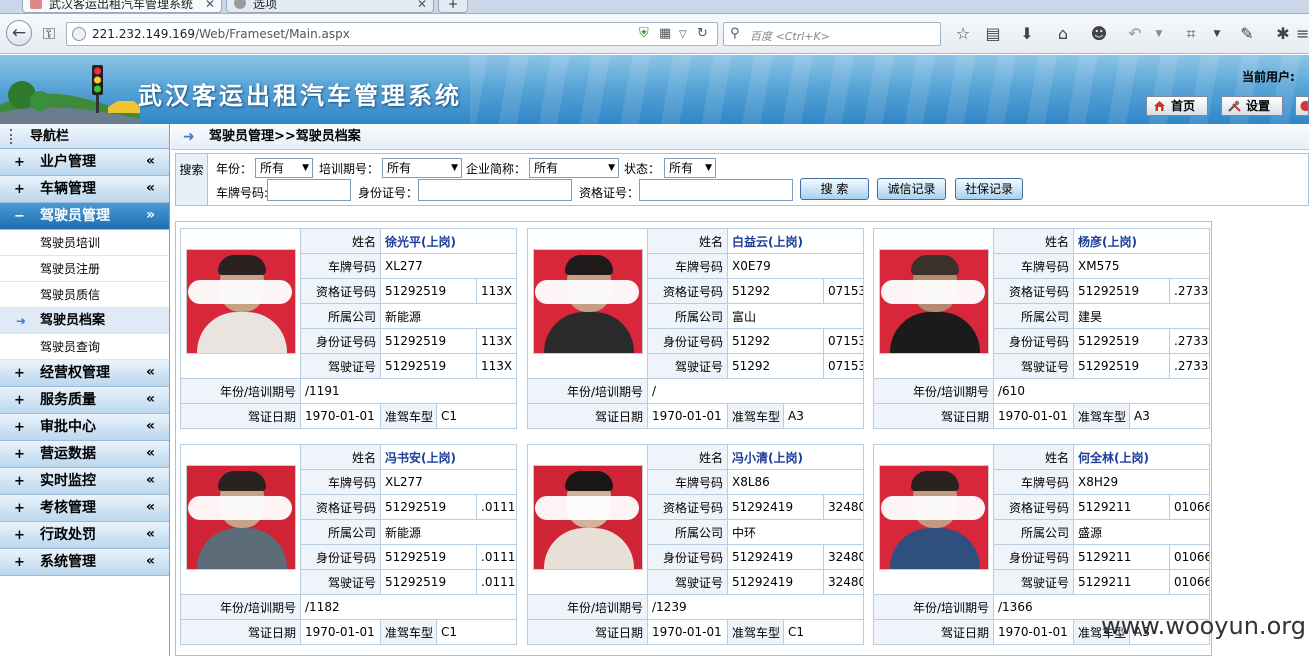 The image size is (1309, 656). What do you see at coordinates (644, 33) in the screenshot?
I see `shield-icon: ⛨` at bounding box center [644, 33].